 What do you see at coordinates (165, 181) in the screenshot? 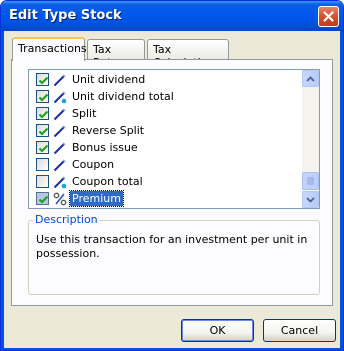
I see `list-item: Coupon total` at bounding box center [165, 181].